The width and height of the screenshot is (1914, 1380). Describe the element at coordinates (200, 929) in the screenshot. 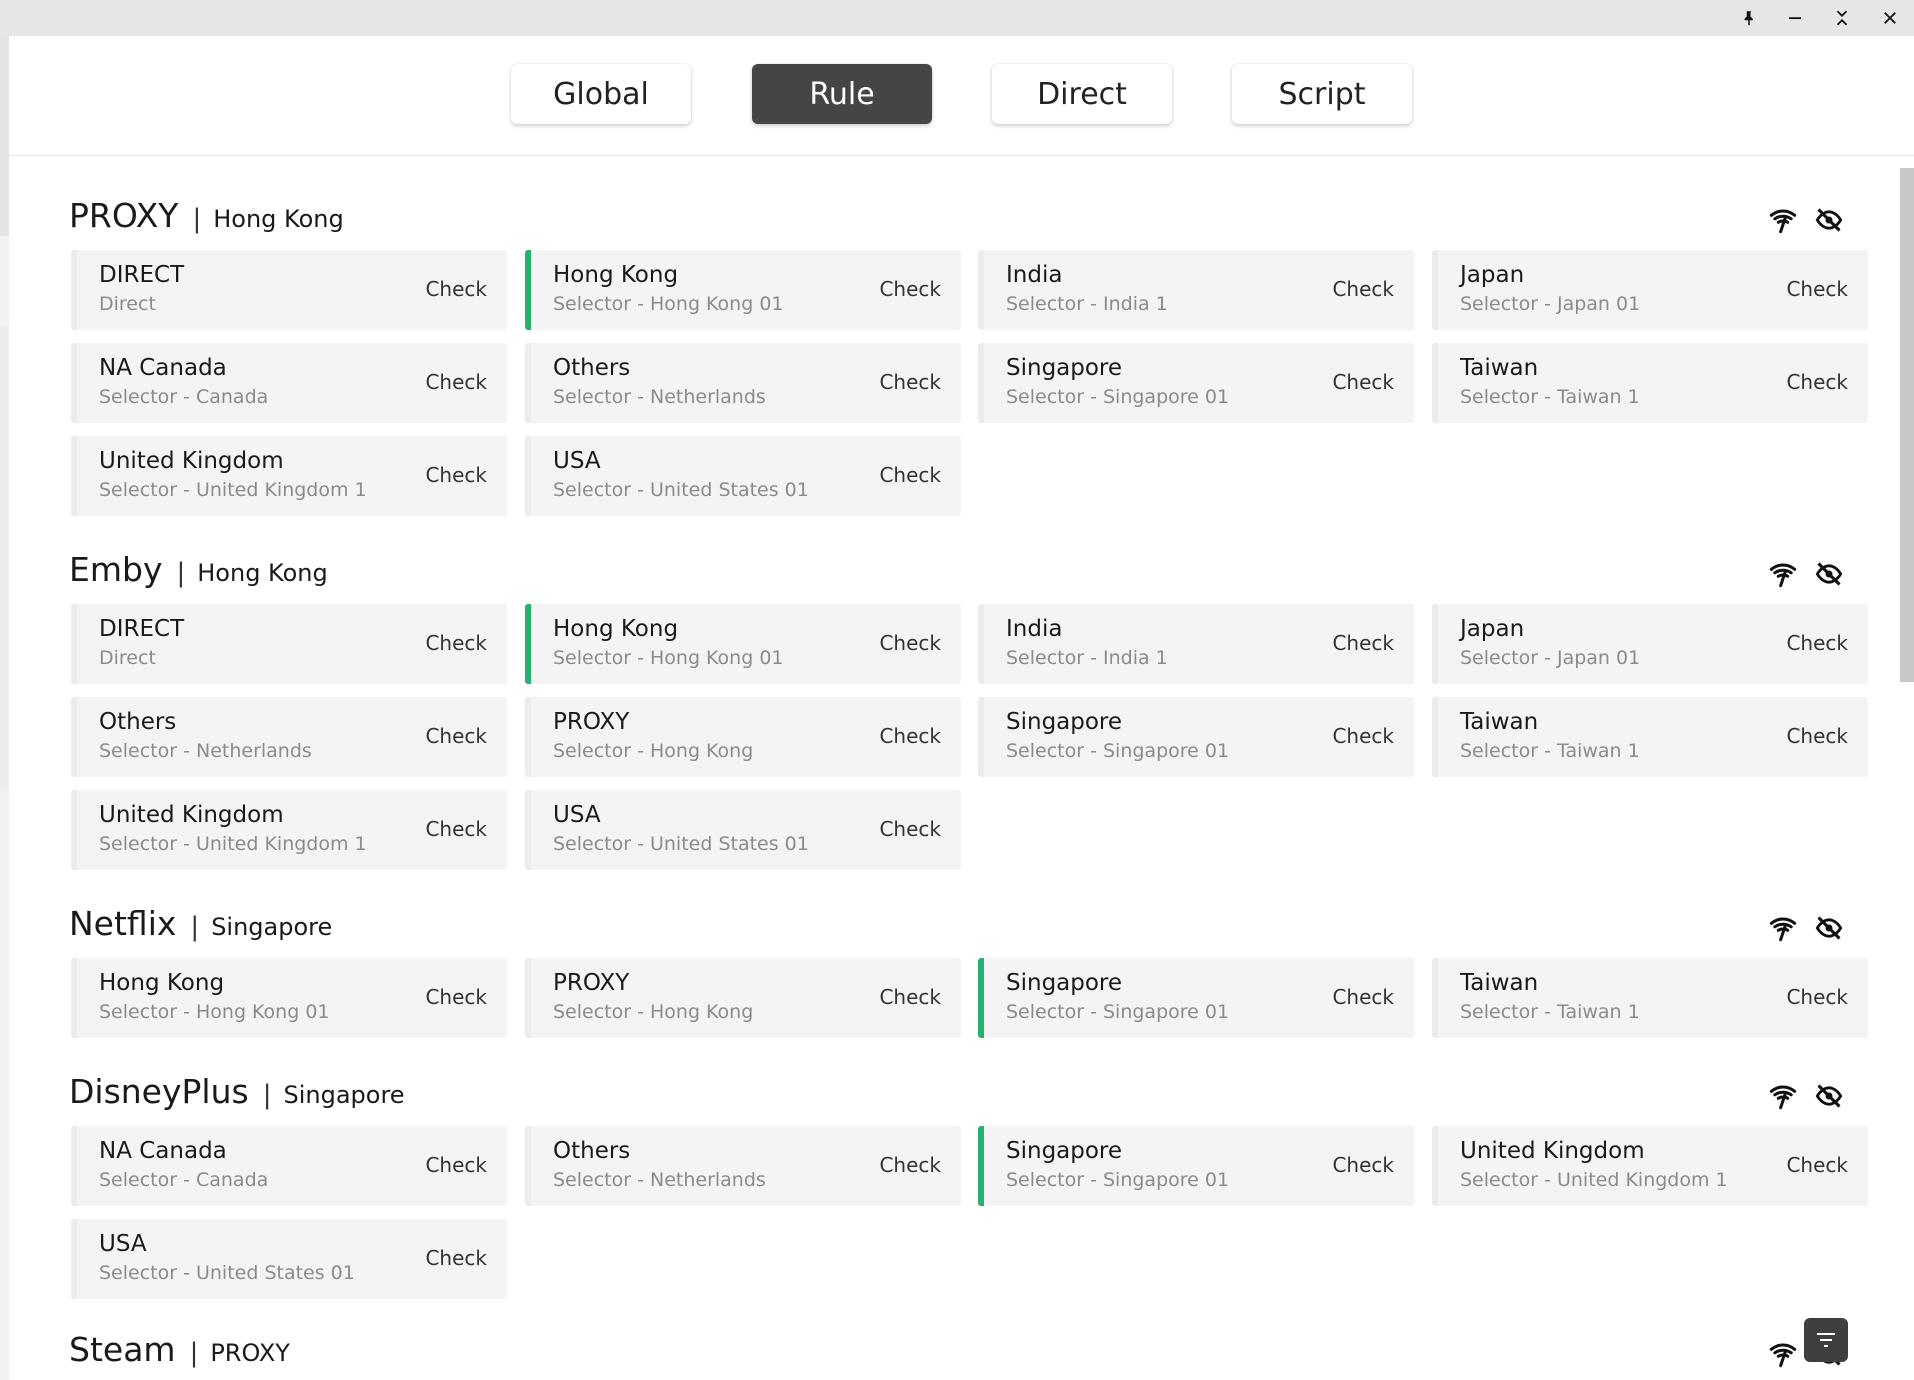

I see `group-header: Netflix | Singapore` at that location.